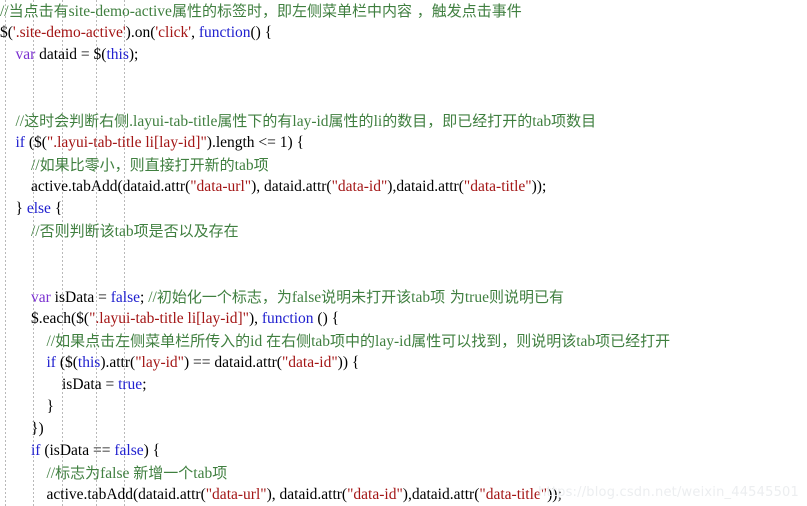 Image resolution: width=807 pixels, height=506 pixels. What do you see at coordinates (403, 473) in the screenshot?
I see `code-line: //标志为false 新增一个tab项` at bounding box center [403, 473].